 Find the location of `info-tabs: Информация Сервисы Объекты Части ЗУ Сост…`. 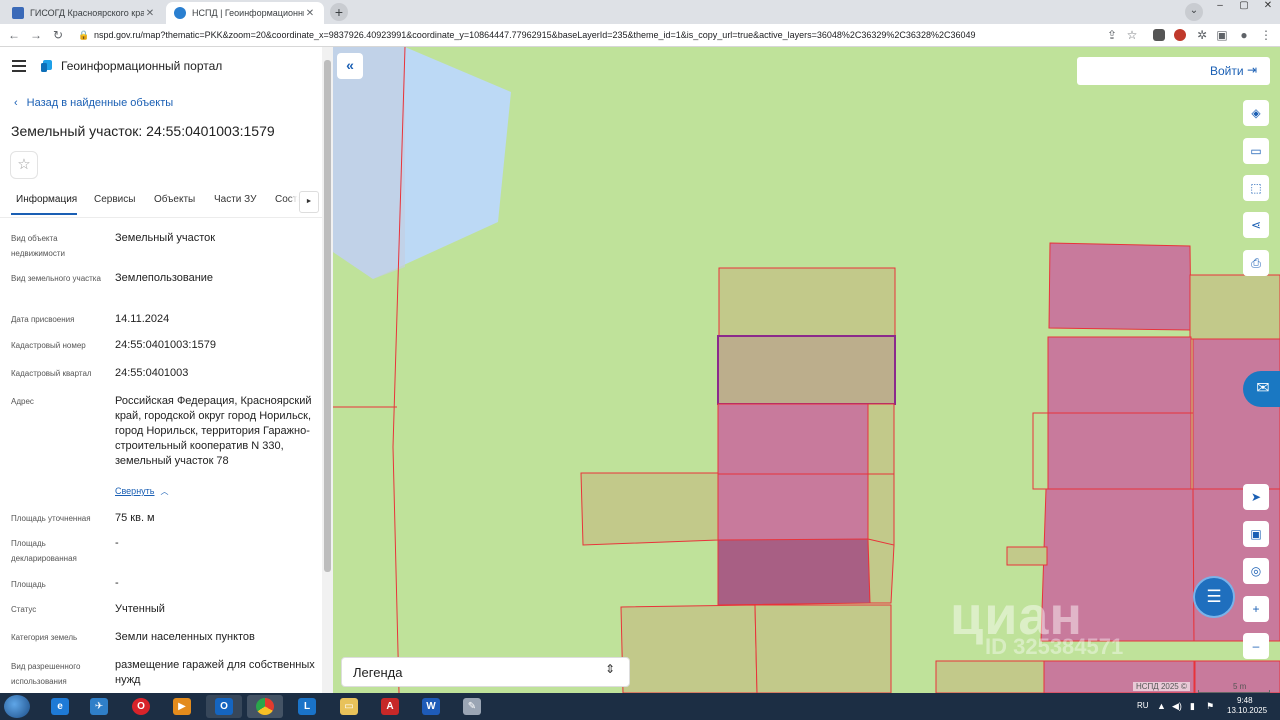

info-tabs: Информация Сервисы Объекты Части ЗУ Сост… is located at coordinates (161, 204).